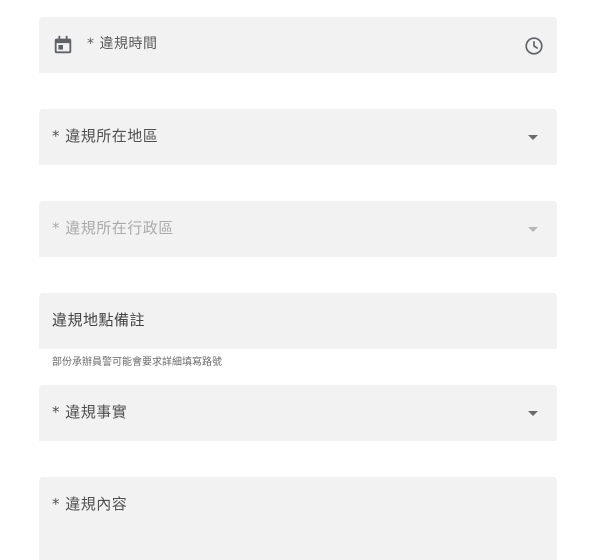  What do you see at coordinates (105, 136) in the screenshot?
I see `violation-region-label: * 違規所在地區` at bounding box center [105, 136].